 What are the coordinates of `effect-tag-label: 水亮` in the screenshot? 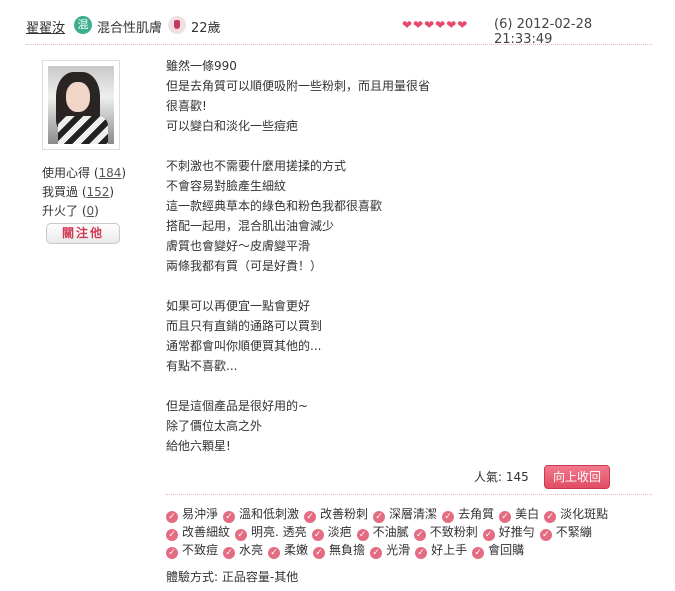 It's located at (251, 550).